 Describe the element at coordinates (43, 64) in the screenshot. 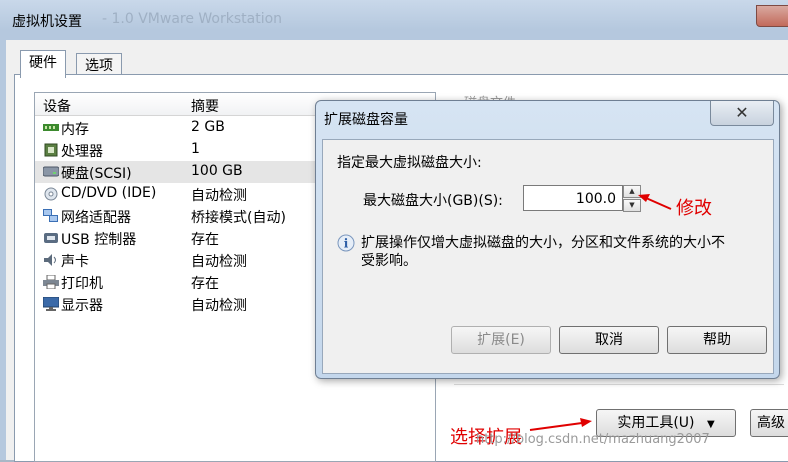

I see `tab-hardware: 硬件` at that location.